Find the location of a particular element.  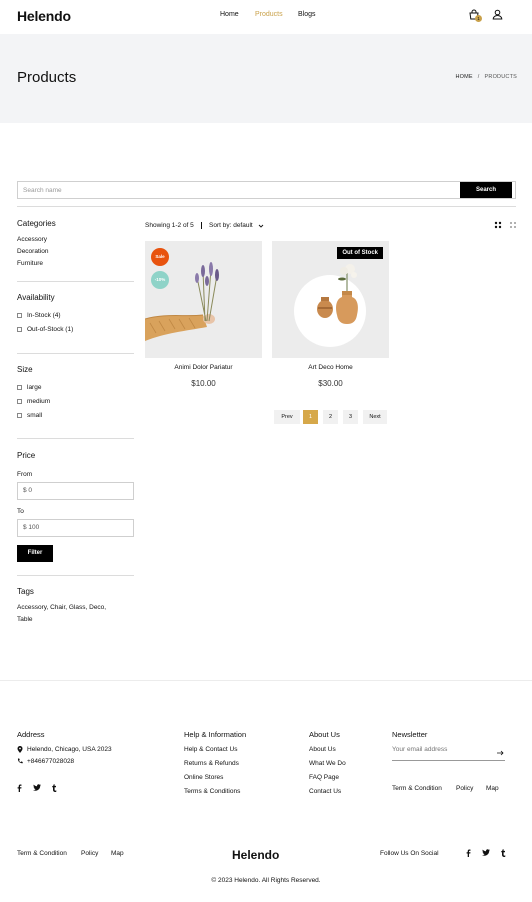

grid-icon is located at coordinates (498, 225).